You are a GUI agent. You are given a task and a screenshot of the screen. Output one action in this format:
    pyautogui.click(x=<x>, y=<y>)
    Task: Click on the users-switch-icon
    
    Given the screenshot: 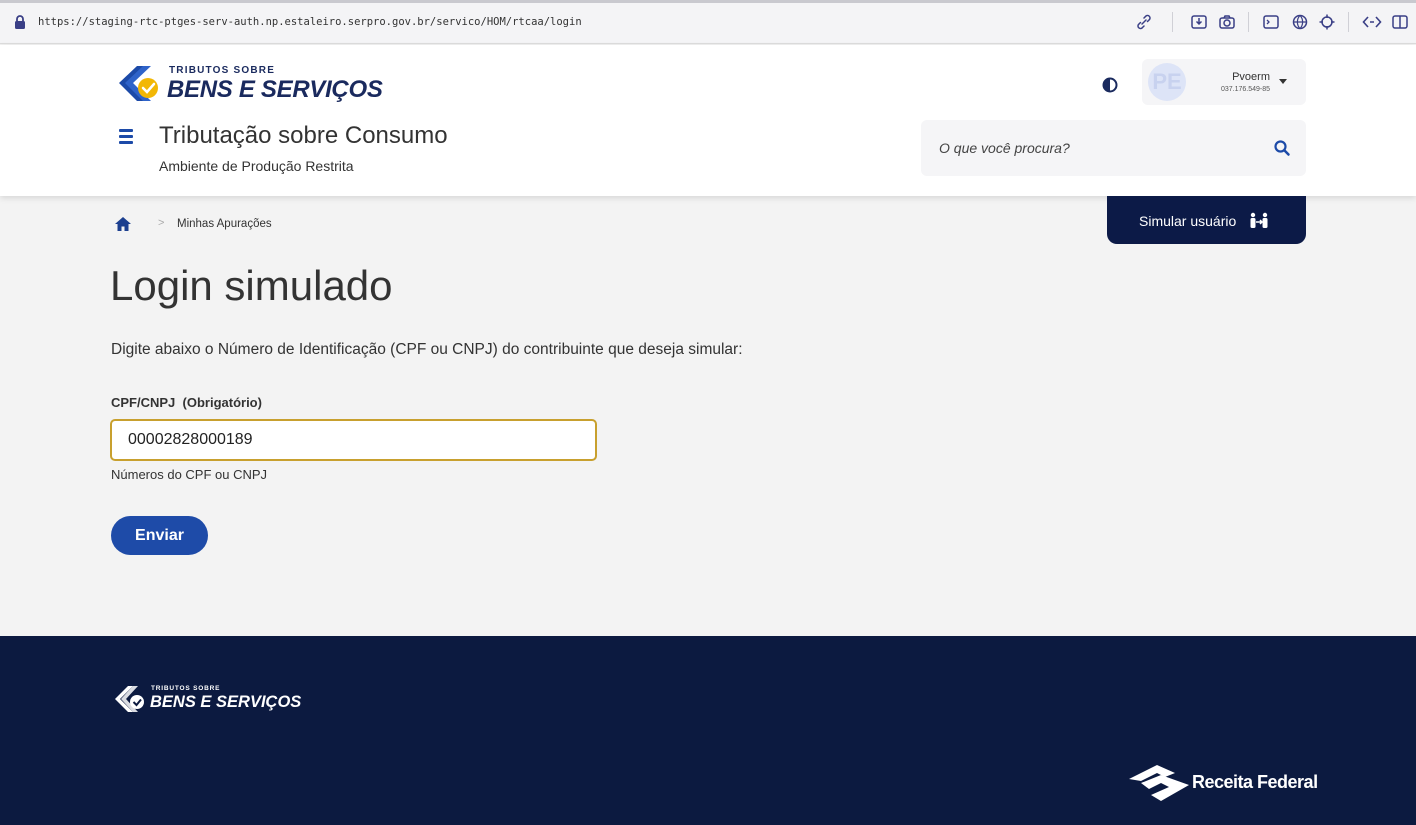 What is the action you would take?
    pyautogui.click(x=1259, y=220)
    